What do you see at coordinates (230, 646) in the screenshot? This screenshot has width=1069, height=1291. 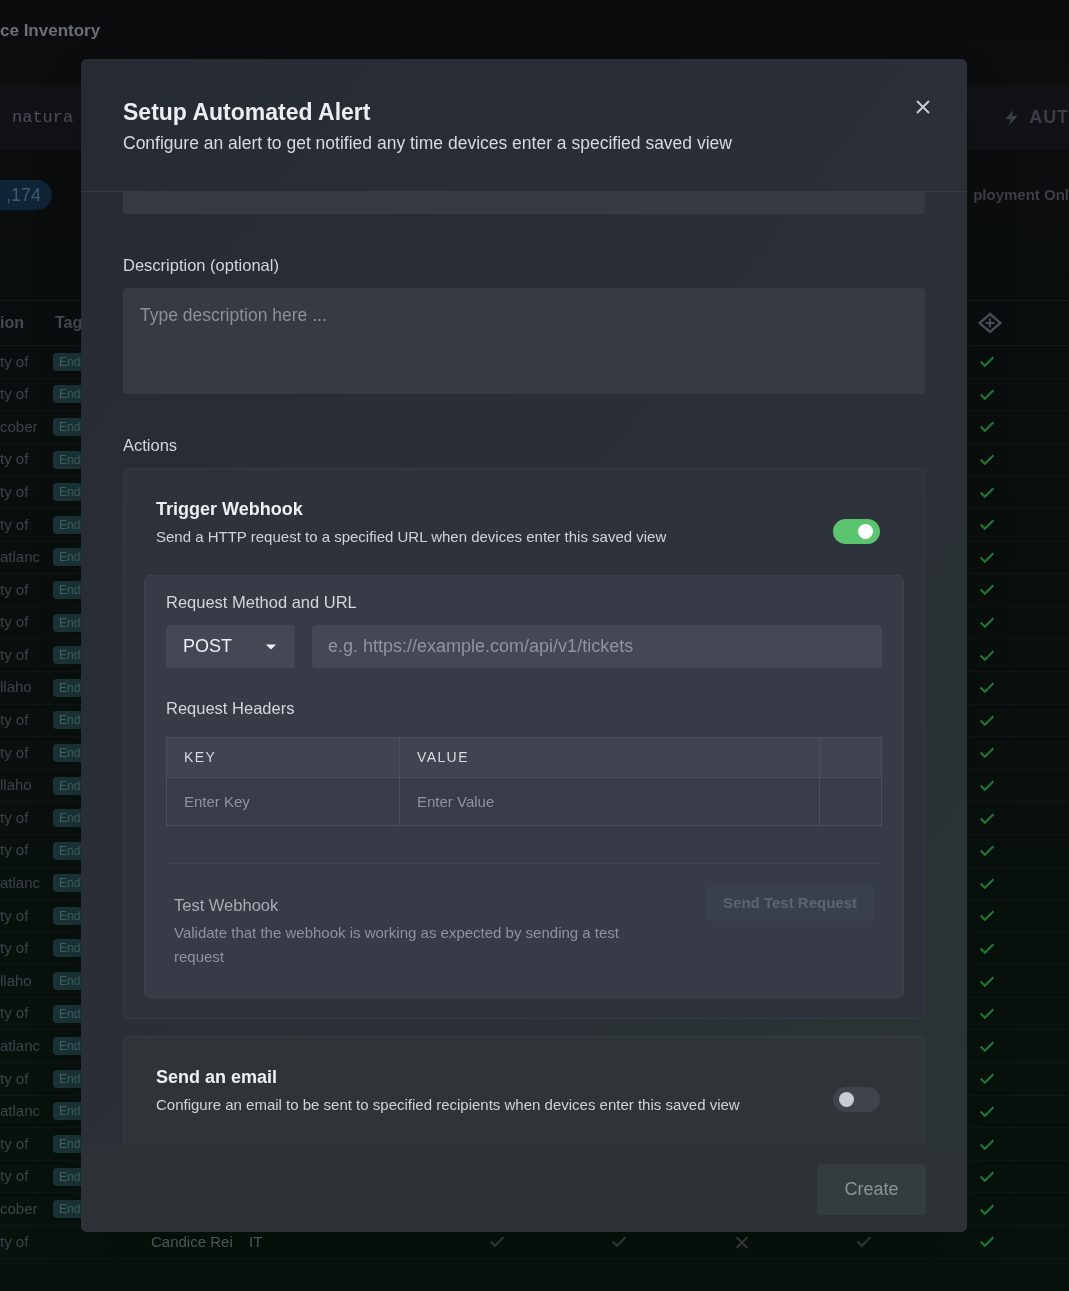 I see `method-dropdown: POST` at bounding box center [230, 646].